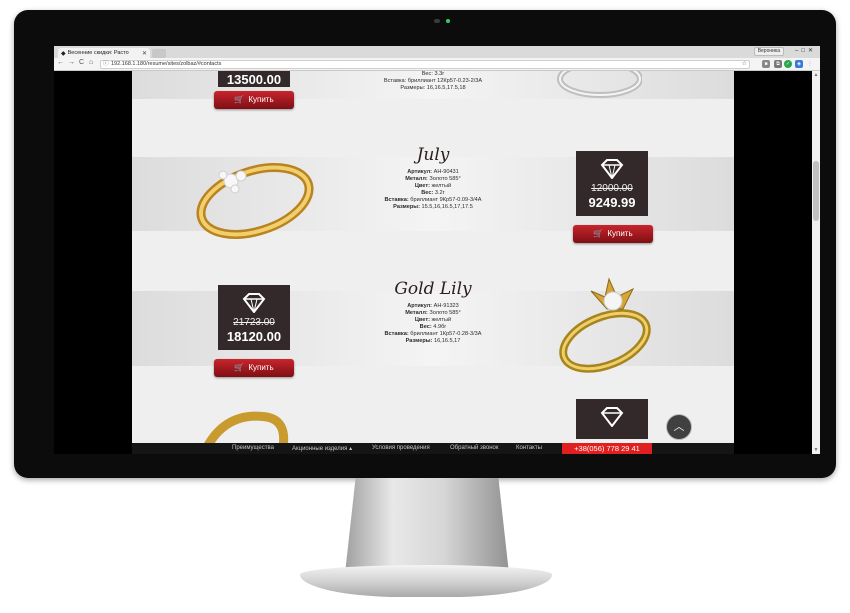 The width and height of the screenshot is (850, 613). Describe the element at coordinates (816, 75) in the screenshot. I see `scroll-up-arrow-icon: ▲` at that location.